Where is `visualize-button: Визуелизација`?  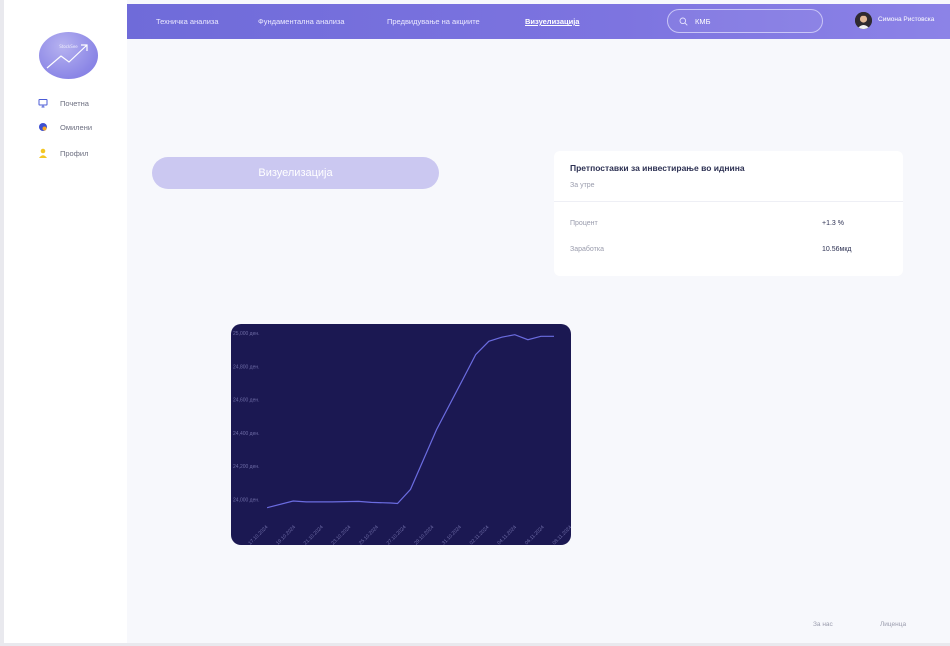
visualize-button: Визуелизација is located at coordinates (295, 173).